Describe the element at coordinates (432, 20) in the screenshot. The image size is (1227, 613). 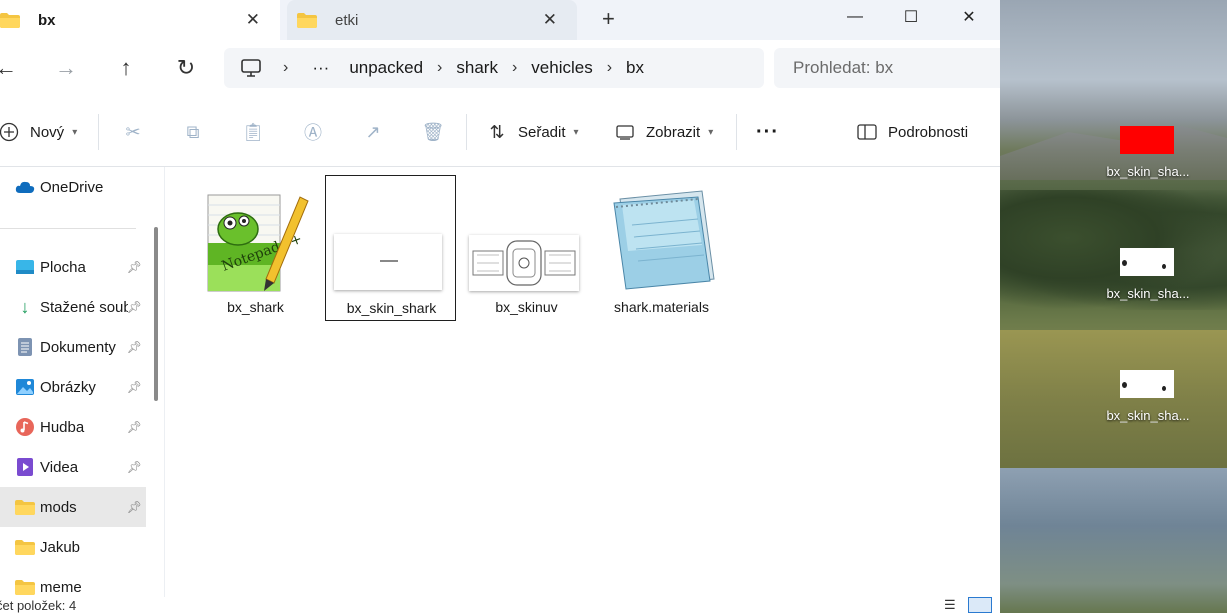
I see `tab-etki: etki ✕` at that location.